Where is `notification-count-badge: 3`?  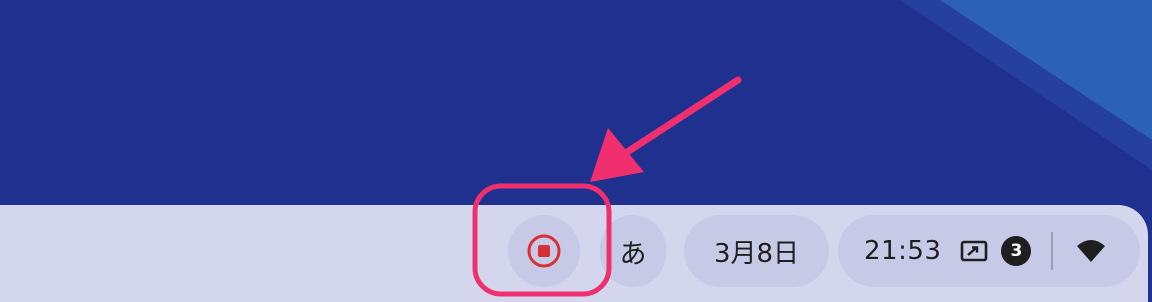 notification-count-badge: 3 is located at coordinates (1016, 251).